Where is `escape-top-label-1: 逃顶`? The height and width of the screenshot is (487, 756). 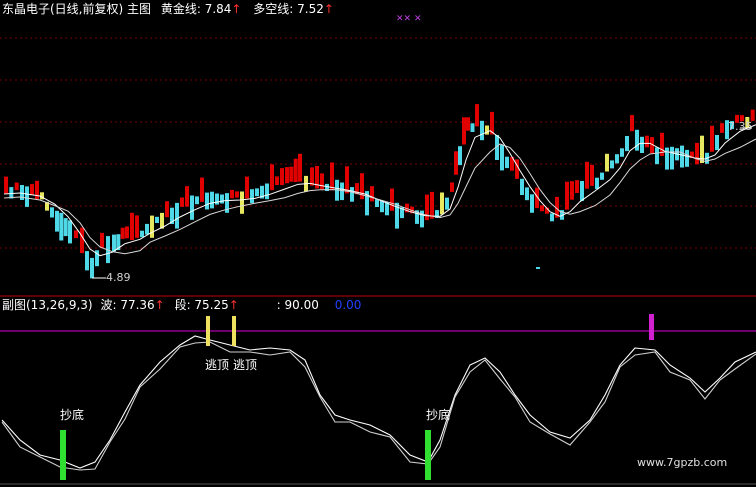 escape-top-label-1: 逃顶 is located at coordinates (217, 365).